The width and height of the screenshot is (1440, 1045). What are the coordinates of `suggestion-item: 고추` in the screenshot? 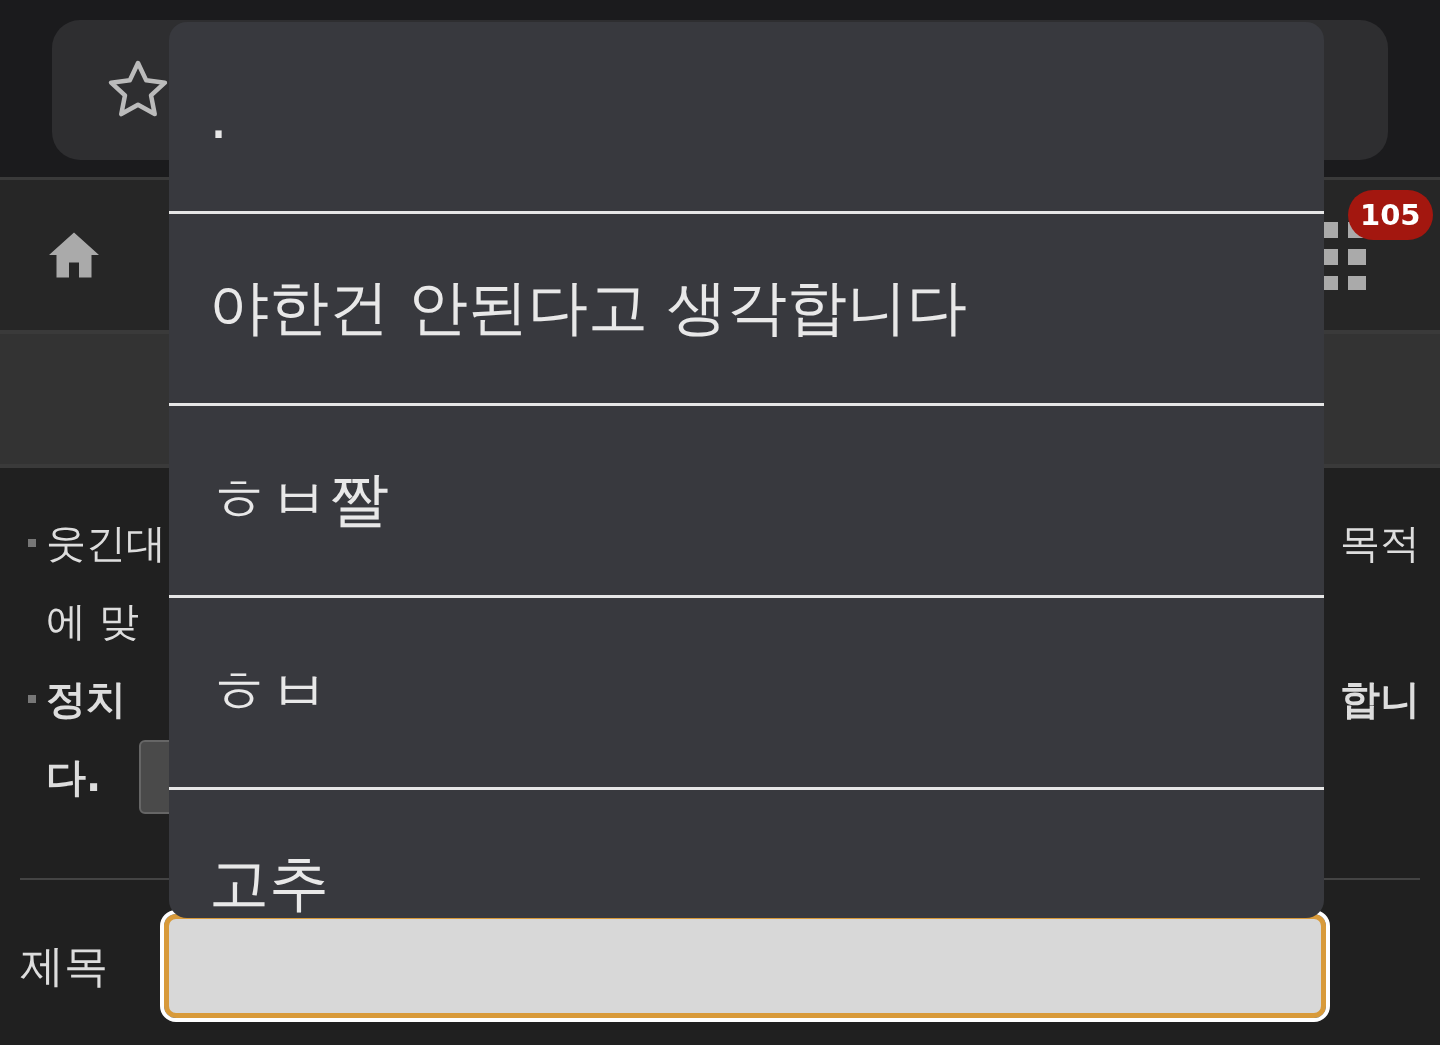 It's located at (746, 854).